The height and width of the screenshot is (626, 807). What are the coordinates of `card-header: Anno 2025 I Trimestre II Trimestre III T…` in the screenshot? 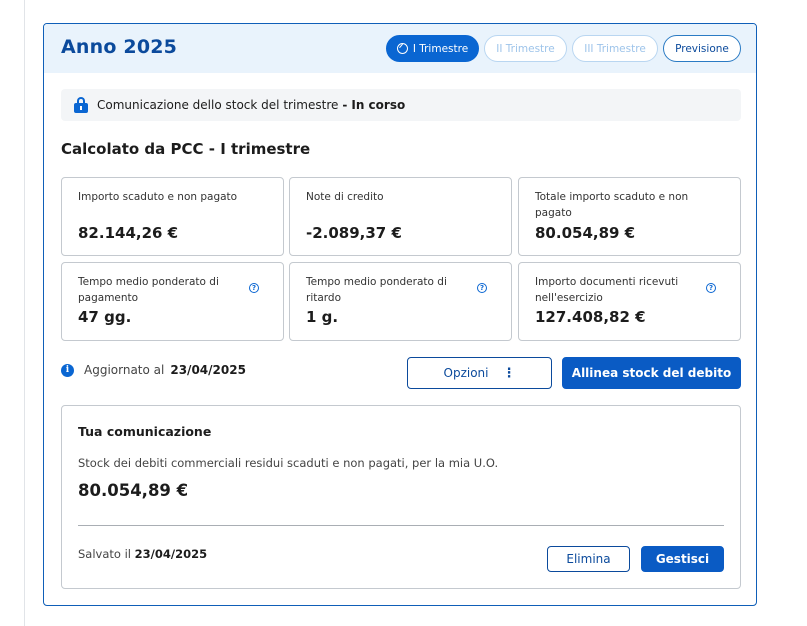 It's located at (400, 48).